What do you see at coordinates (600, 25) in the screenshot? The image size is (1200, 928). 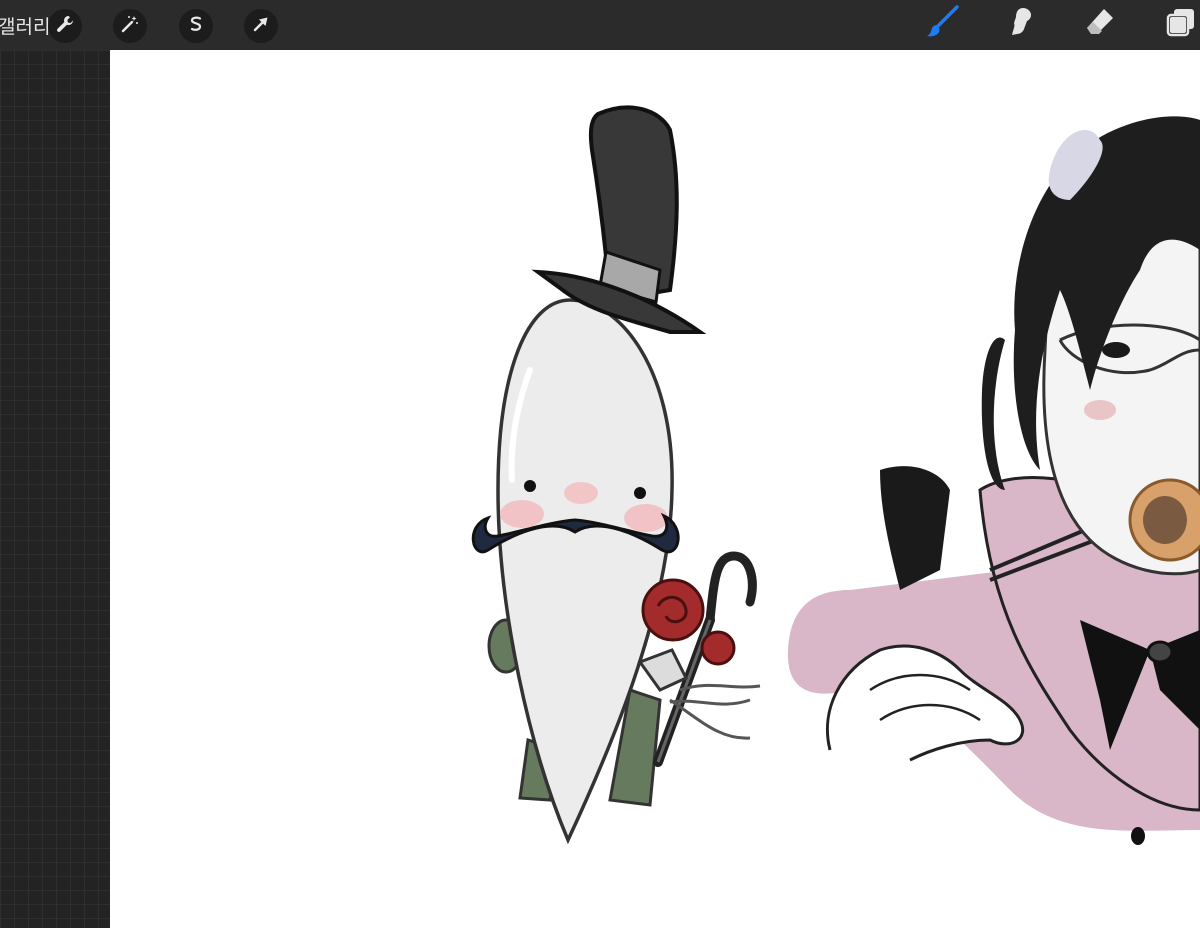 I see `top-toolbar: 갤러리` at bounding box center [600, 25].